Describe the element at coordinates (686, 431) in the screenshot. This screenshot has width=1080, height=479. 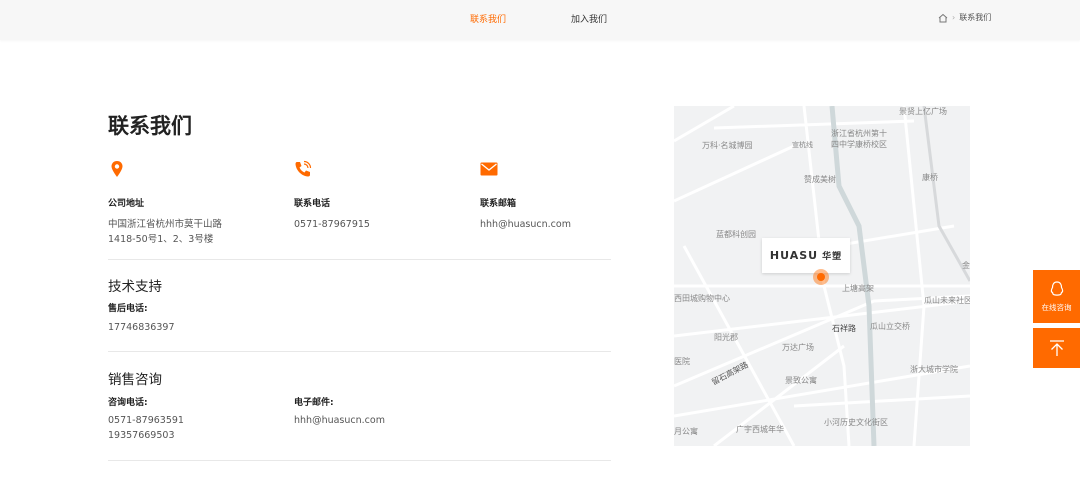
I see `map-label: 月公寓` at that location.